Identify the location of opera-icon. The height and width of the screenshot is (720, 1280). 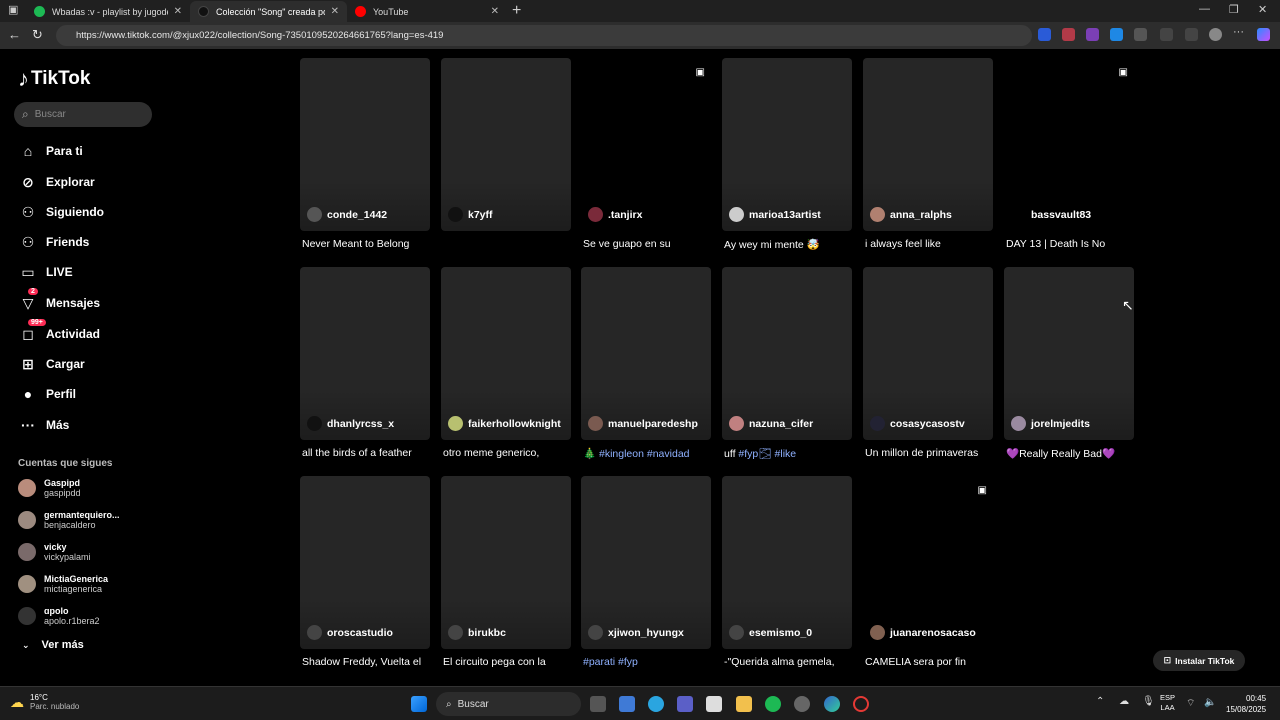
(861, 704).